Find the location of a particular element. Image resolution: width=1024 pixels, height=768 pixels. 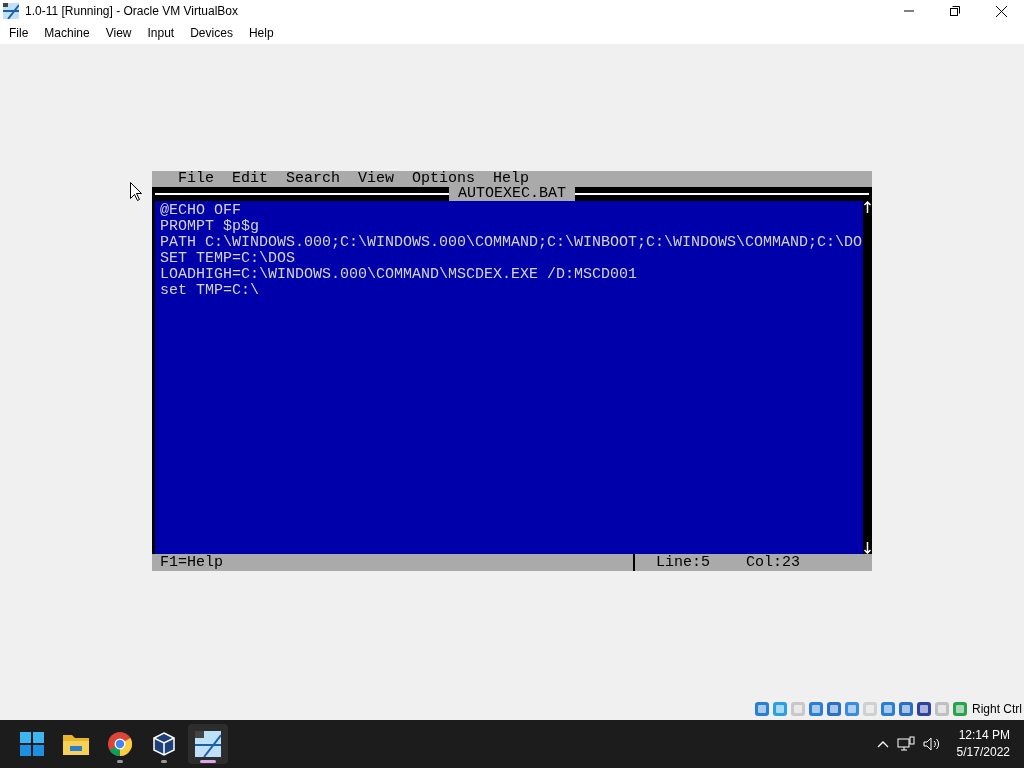

windows-logo-icon is located at coordinates (32, 744).